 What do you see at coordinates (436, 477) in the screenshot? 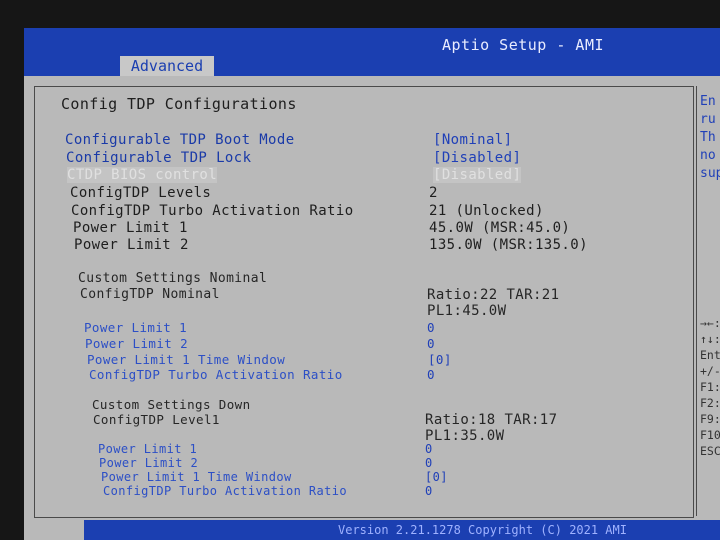
I see `down-power-limit-1-time-window-value: [0]` at bounding box center [436, 477].